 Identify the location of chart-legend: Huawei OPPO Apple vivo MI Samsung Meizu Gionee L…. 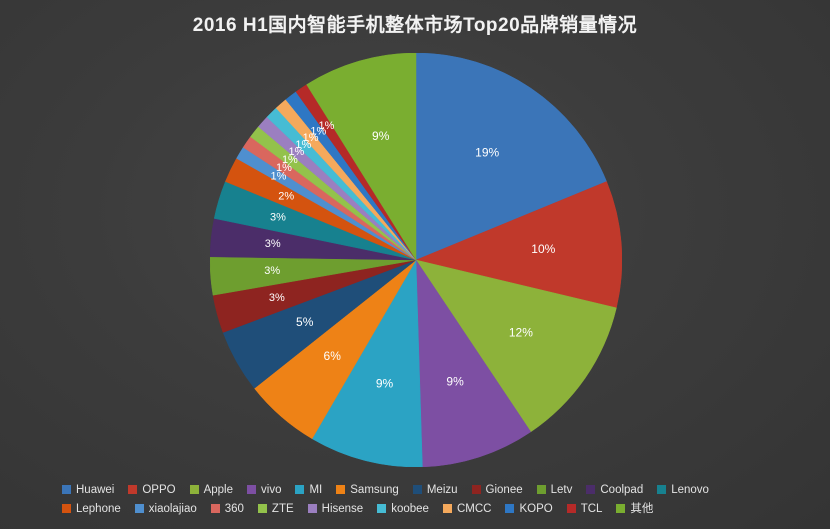
(415, 499).